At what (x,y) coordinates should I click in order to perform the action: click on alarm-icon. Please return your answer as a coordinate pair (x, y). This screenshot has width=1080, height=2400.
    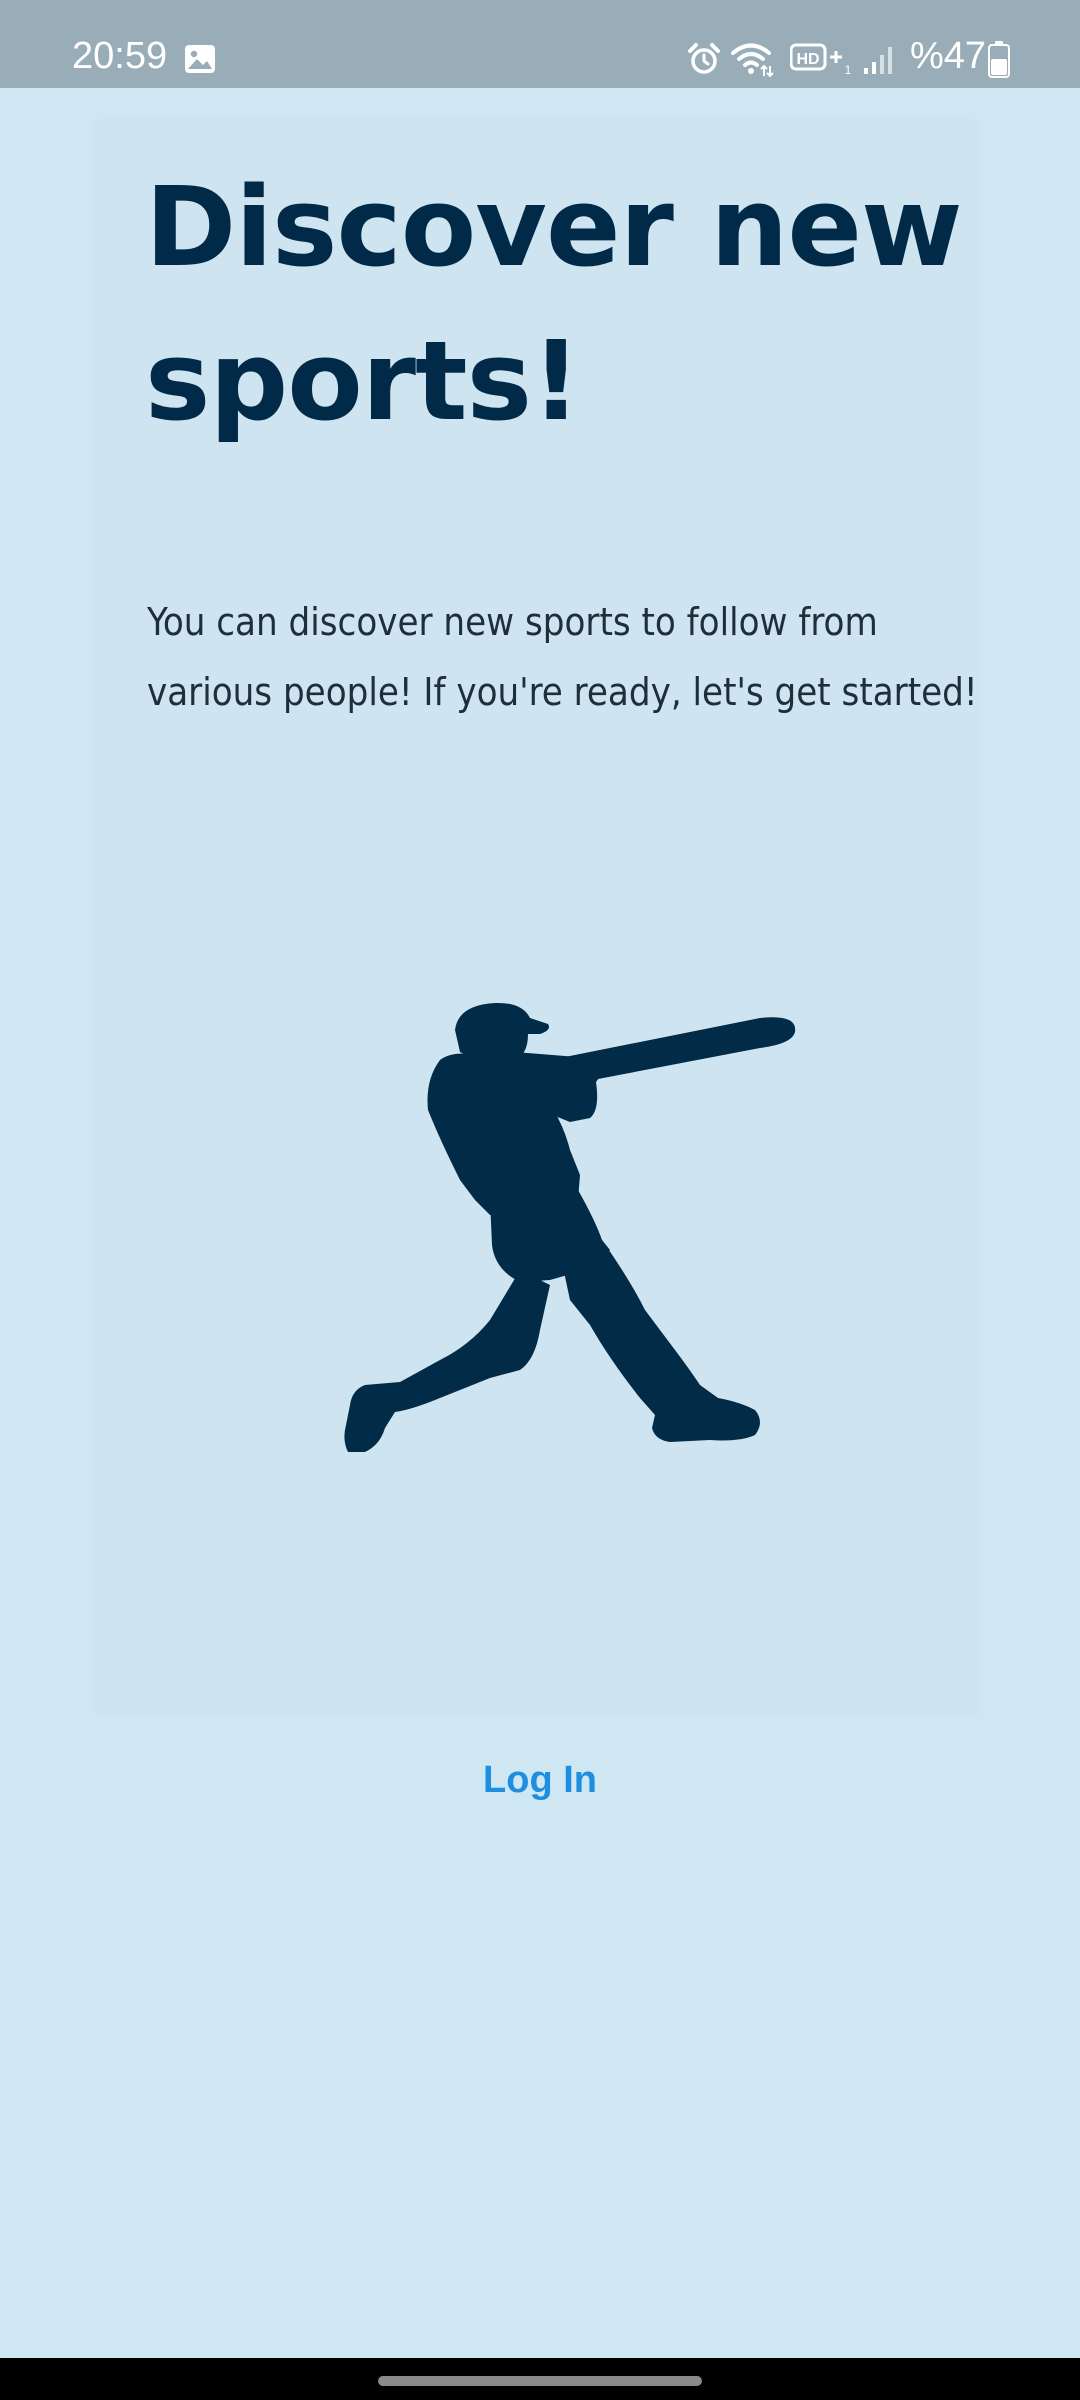
    Looking at the image, I should click on (704, 58).